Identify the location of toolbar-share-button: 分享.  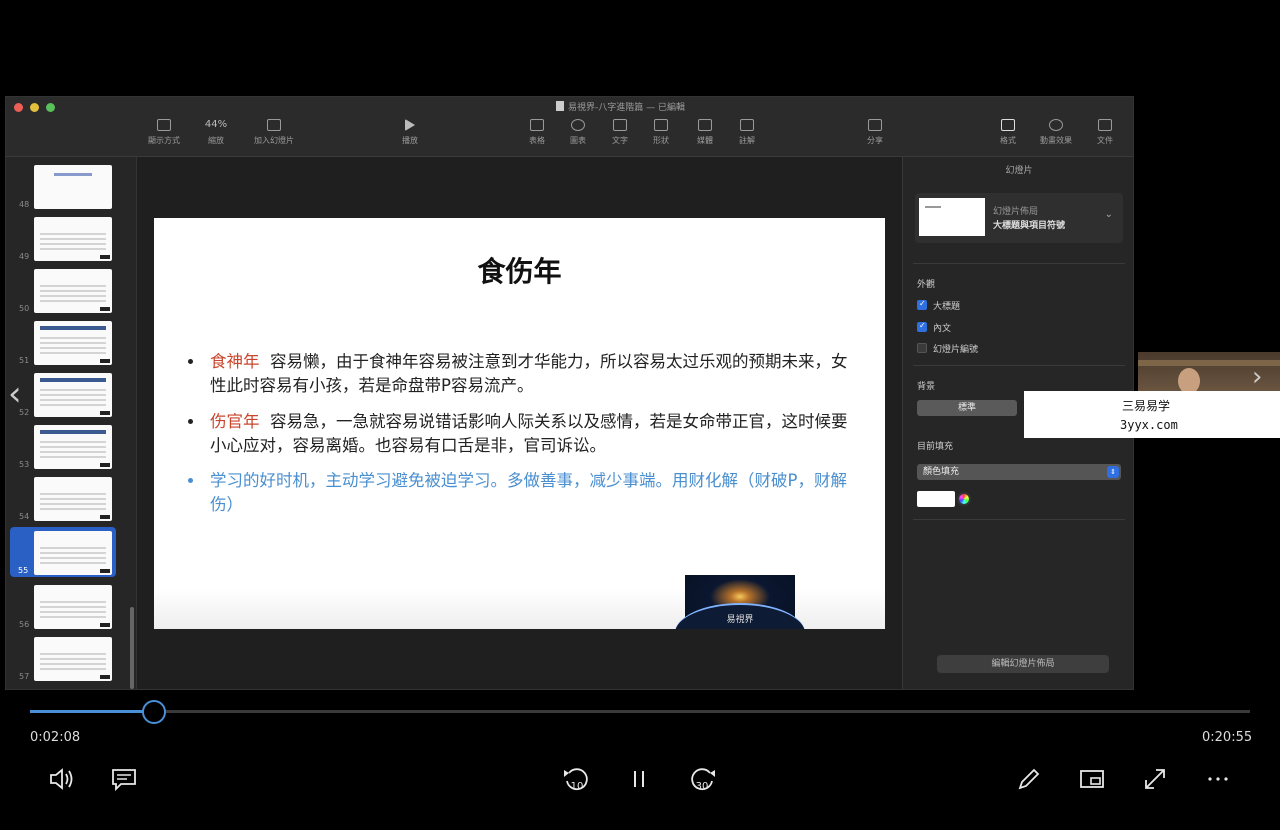
(875, 132).